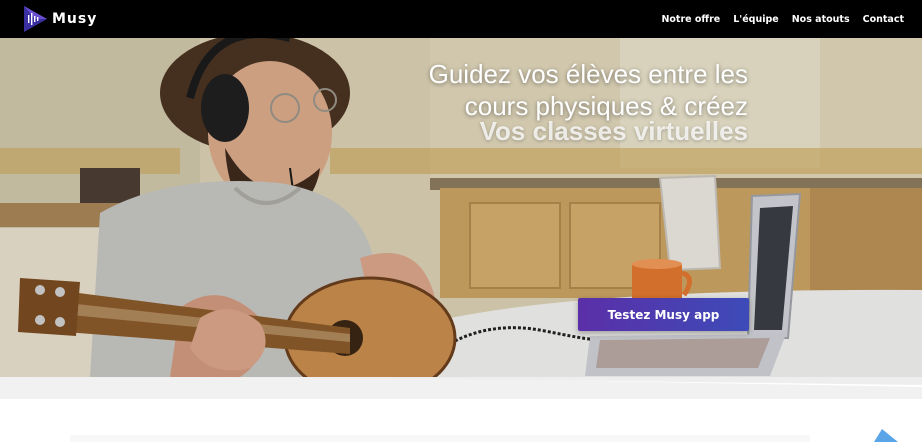 The width and height of the screenshot is (922, 442). What do you see at coordinates (690, 19) in the screenshot?
I see `nav-link-notre-offre: Notre offre` at bounding box center [690, 19].